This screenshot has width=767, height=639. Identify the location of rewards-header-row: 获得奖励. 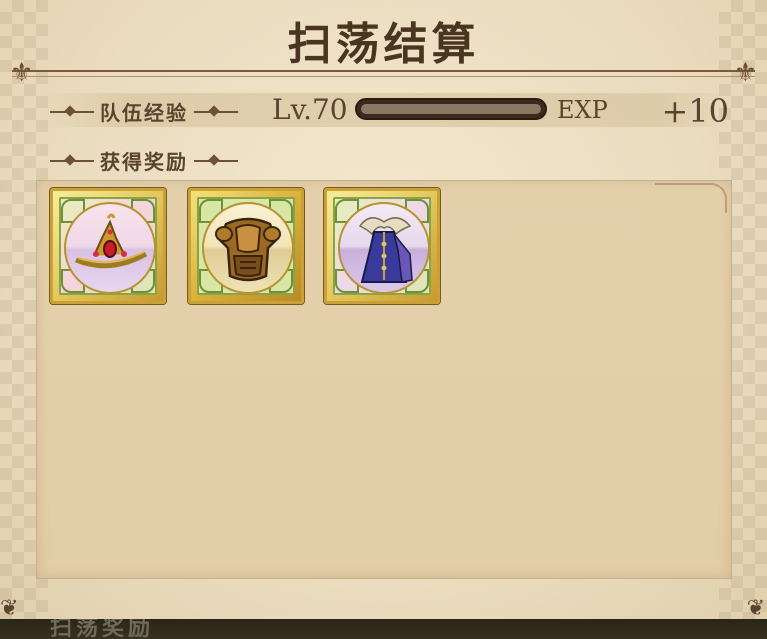
(385, 159).